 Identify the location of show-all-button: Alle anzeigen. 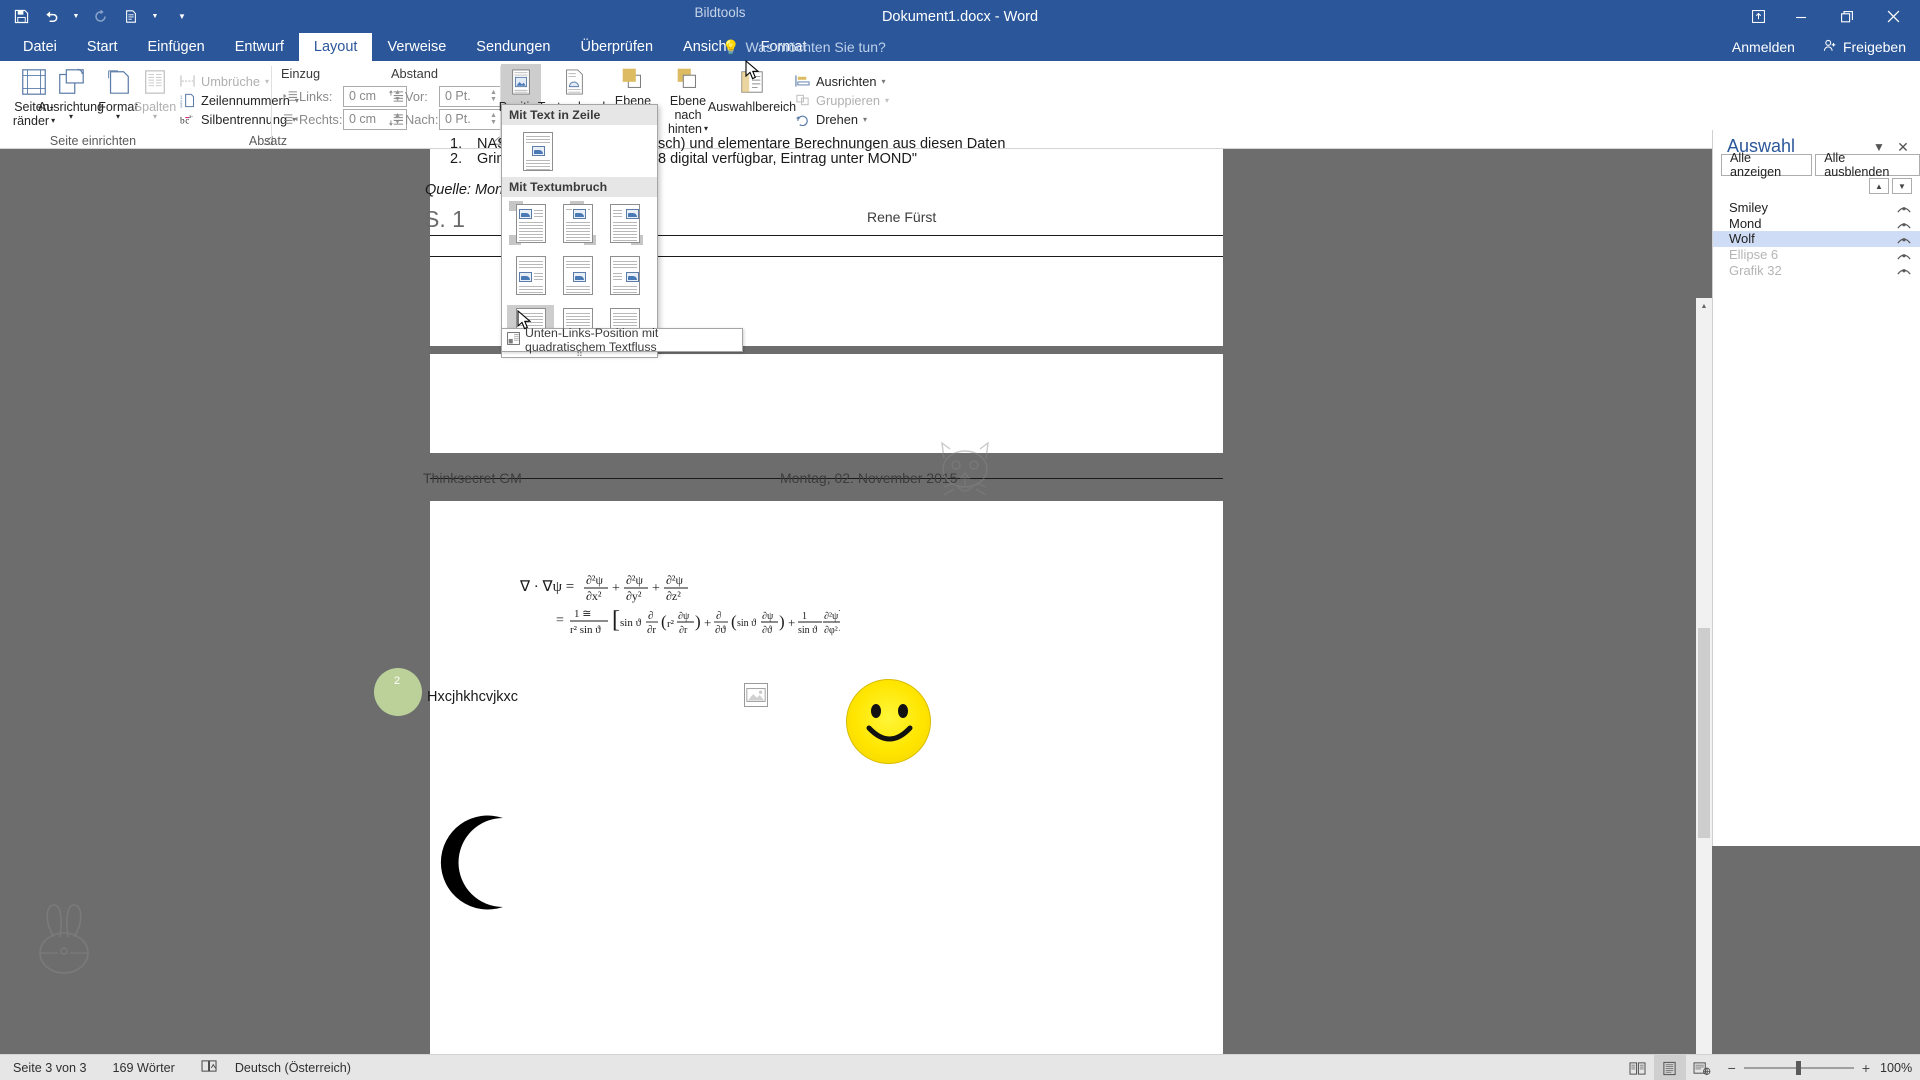
(1767, 165).